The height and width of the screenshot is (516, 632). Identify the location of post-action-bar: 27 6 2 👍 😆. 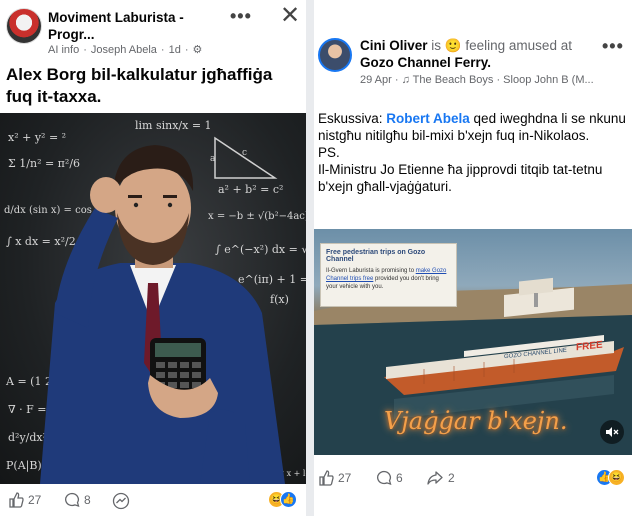
(473, 478).